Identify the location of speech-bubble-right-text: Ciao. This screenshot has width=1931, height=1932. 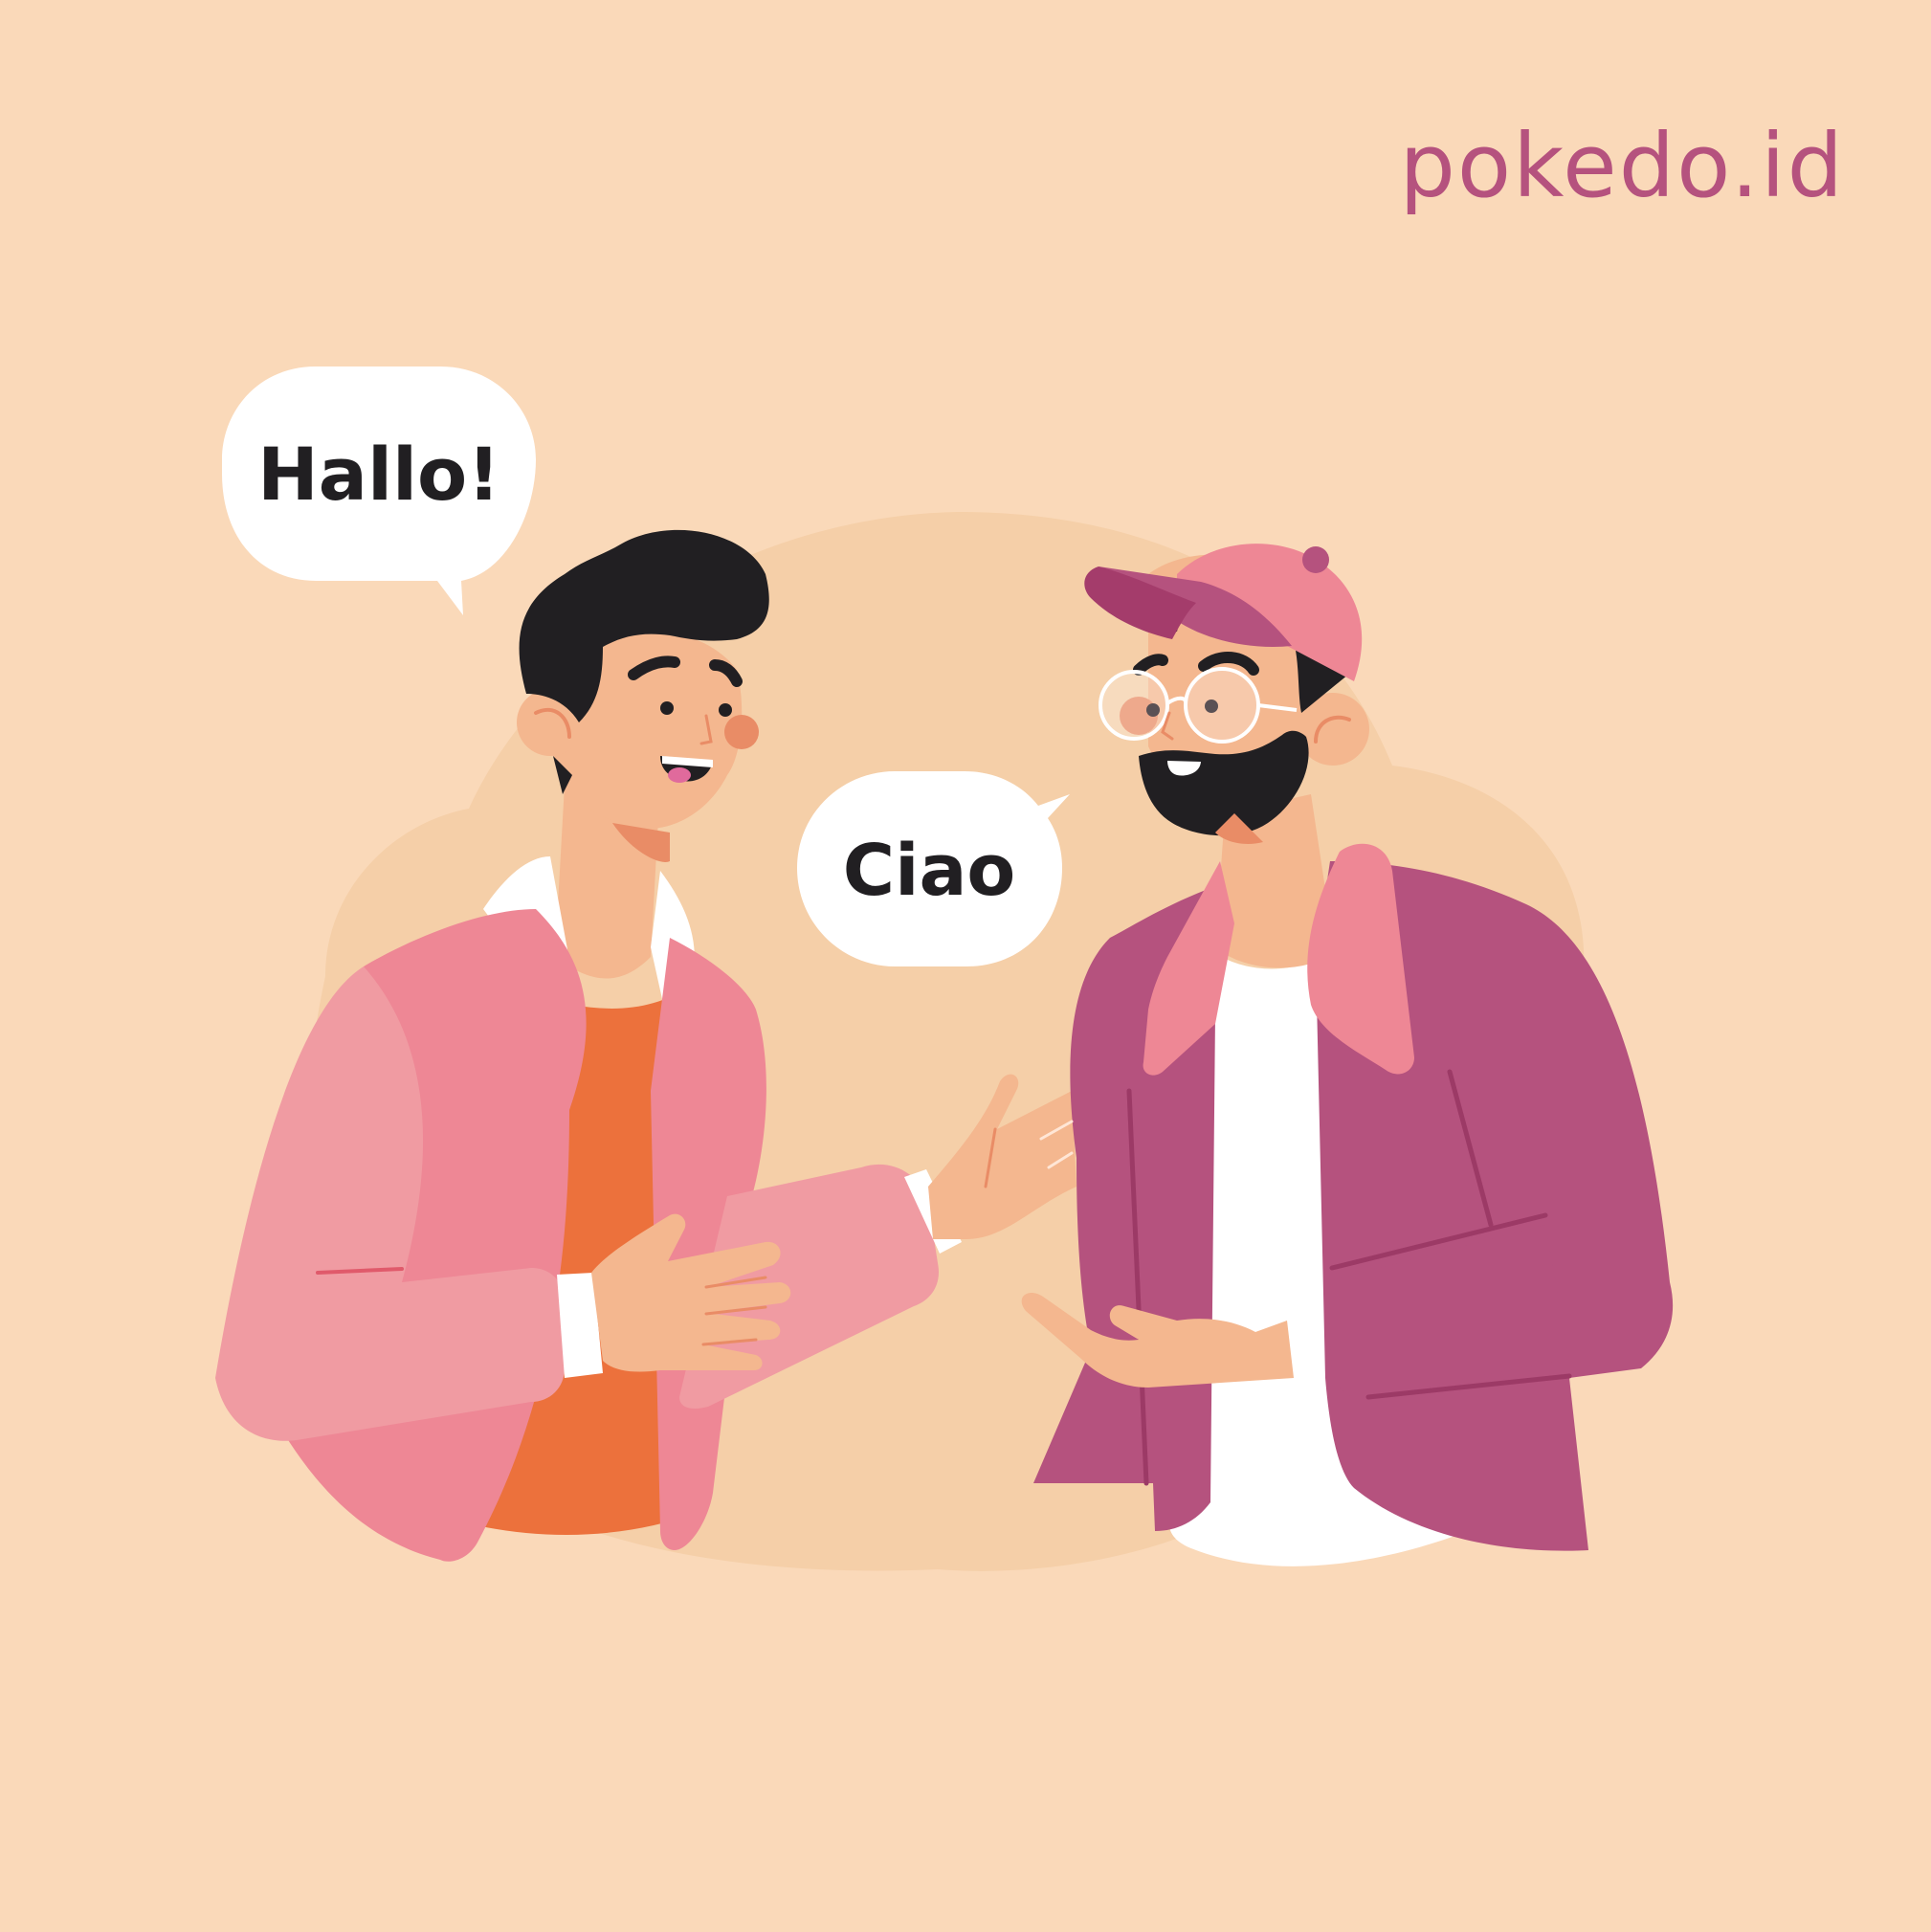
(929, 871).